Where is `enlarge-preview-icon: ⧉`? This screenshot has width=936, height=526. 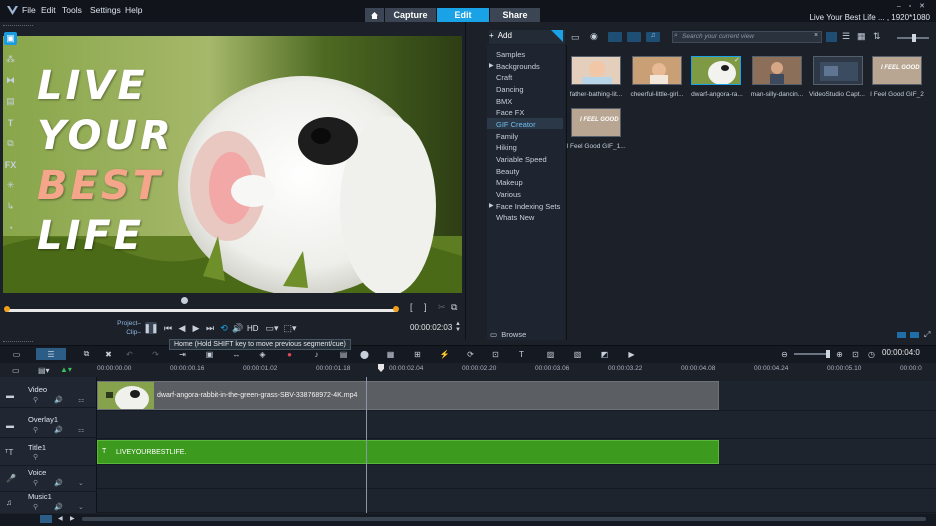 enlarge-preview-icon: ⧉ is located at coordinates (454, 307).